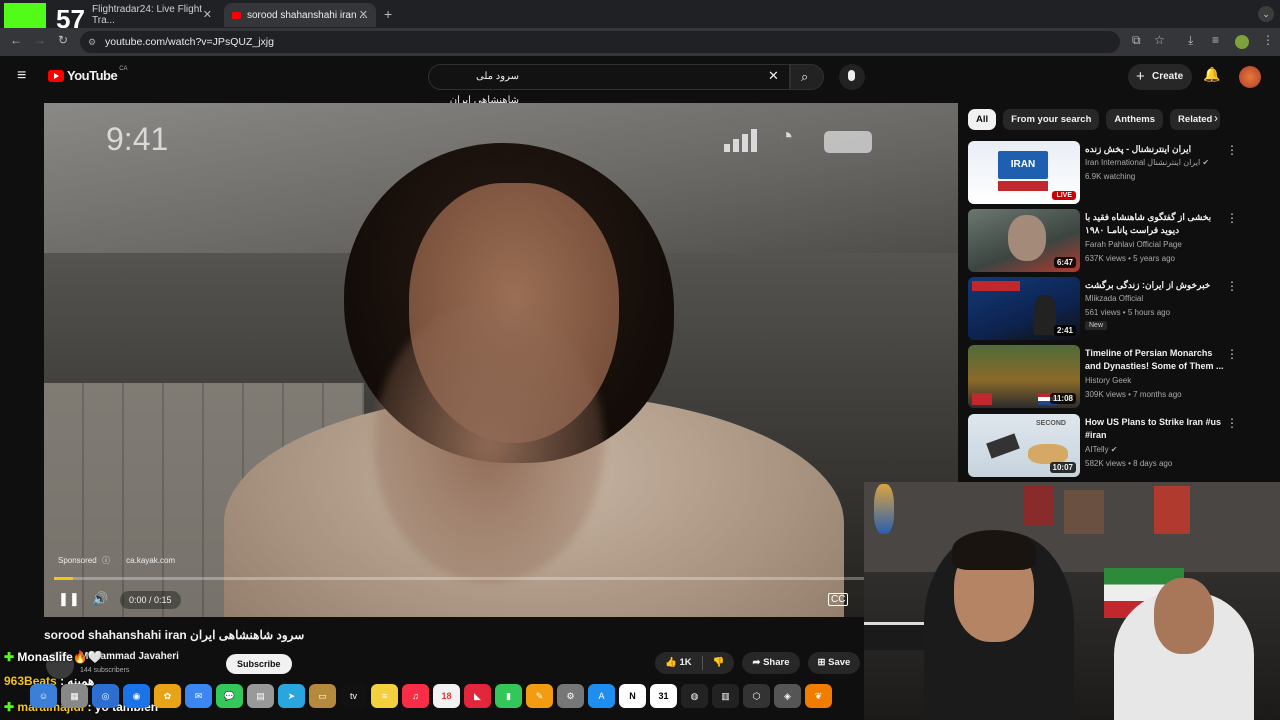  What do you see at coordinates (1242, 42) in the screenshot?
I see `extension-icon` at bounding box center [1242, 42].